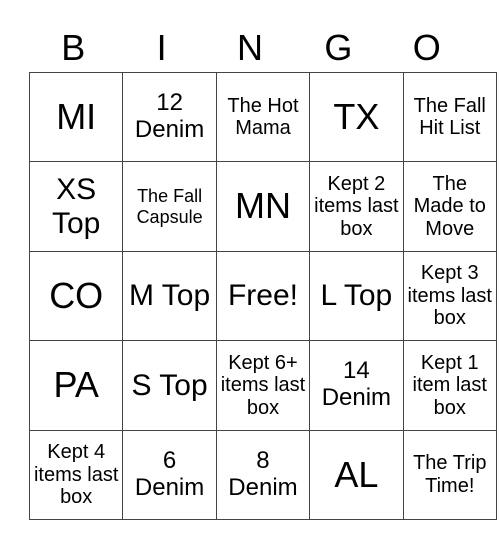 Image resolution: width=500 pixels, height=544 pixels. I want to click on bingo-cell: The Trip Time!, so click(449, 474).